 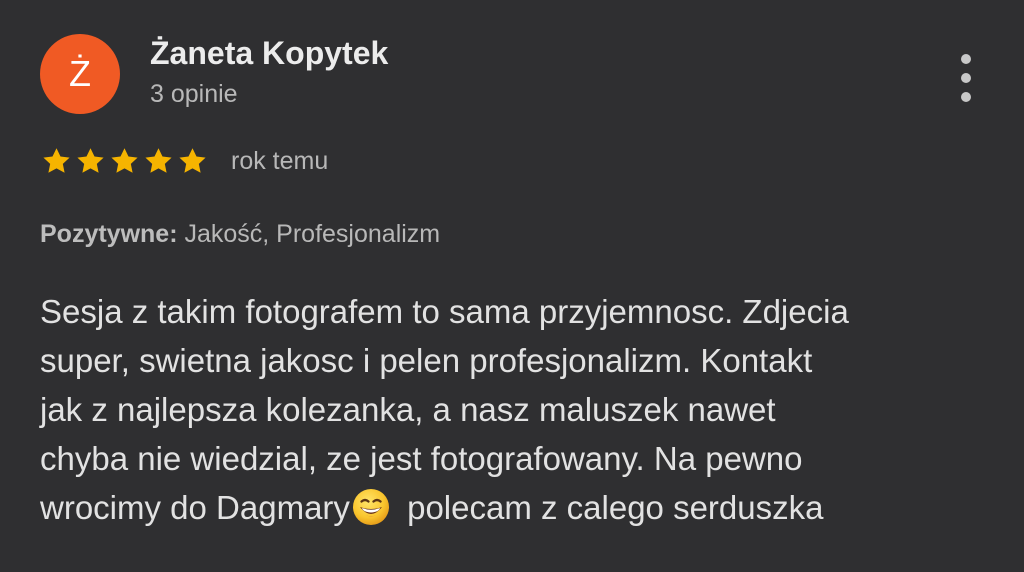 I want to click on positive-aspects: Pozytywne: Jakość, Profesjonalizm, so click(x=240, y=234).